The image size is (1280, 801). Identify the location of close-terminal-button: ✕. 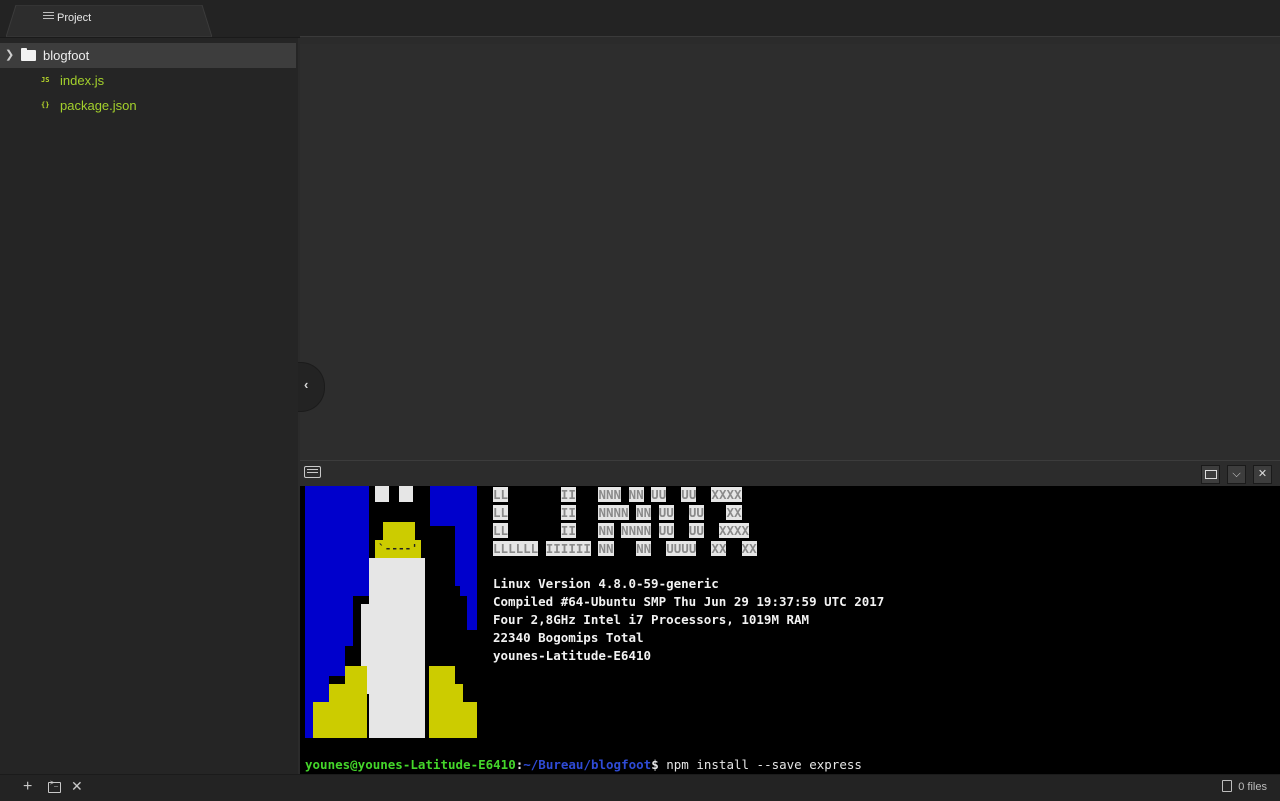
(1262, 474).